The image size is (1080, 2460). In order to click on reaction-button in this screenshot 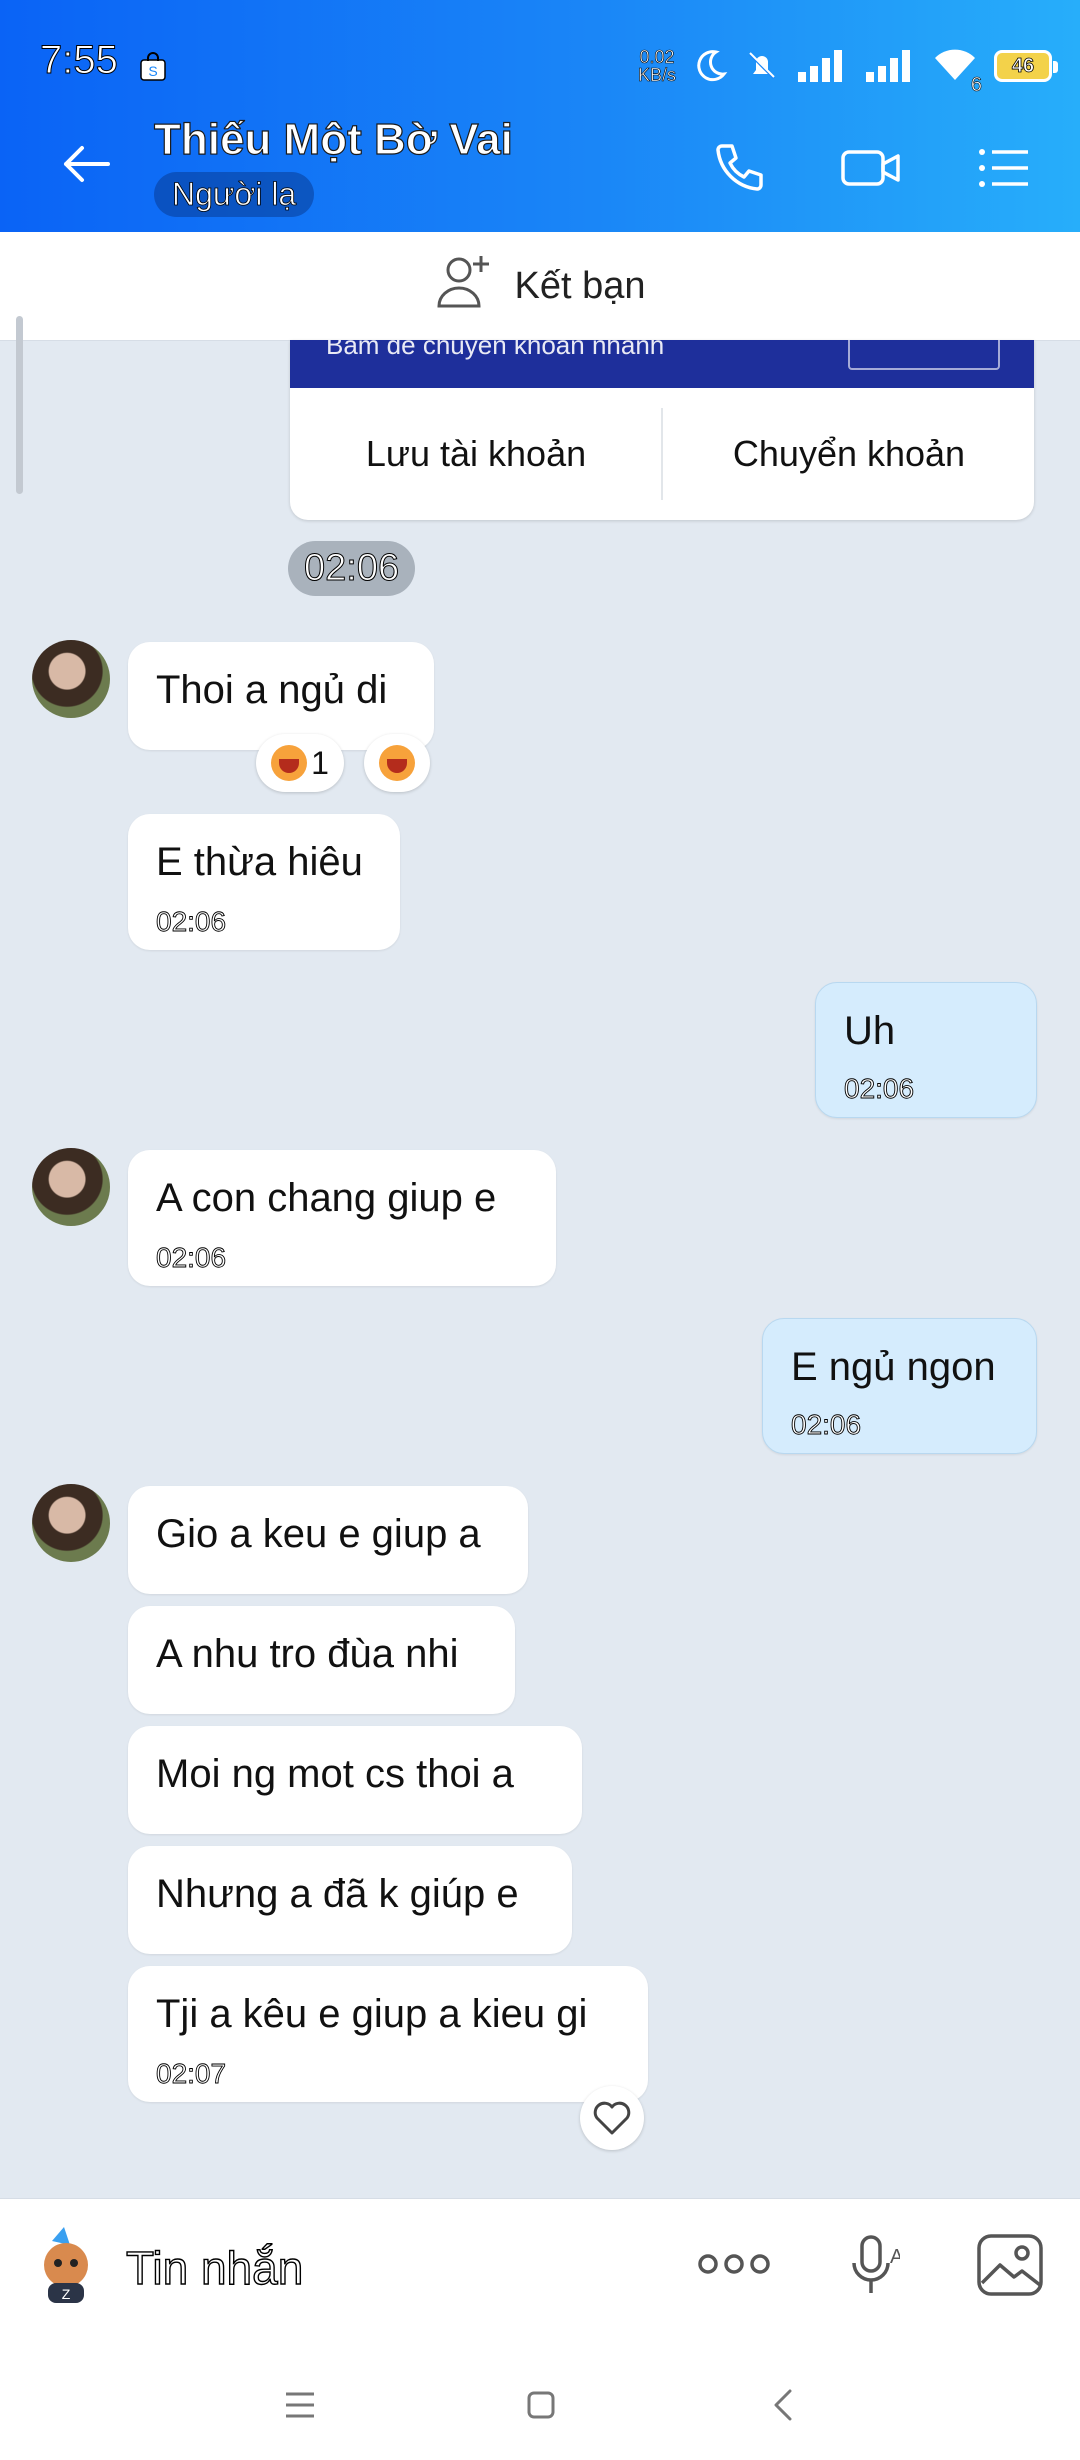, I will do `click(397, 763)`.